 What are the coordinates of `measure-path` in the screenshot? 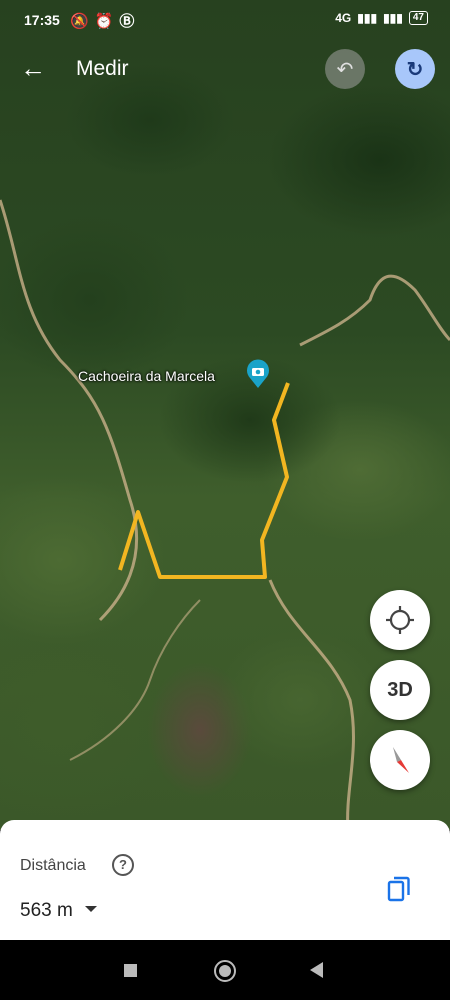 It's located at (204, 480).